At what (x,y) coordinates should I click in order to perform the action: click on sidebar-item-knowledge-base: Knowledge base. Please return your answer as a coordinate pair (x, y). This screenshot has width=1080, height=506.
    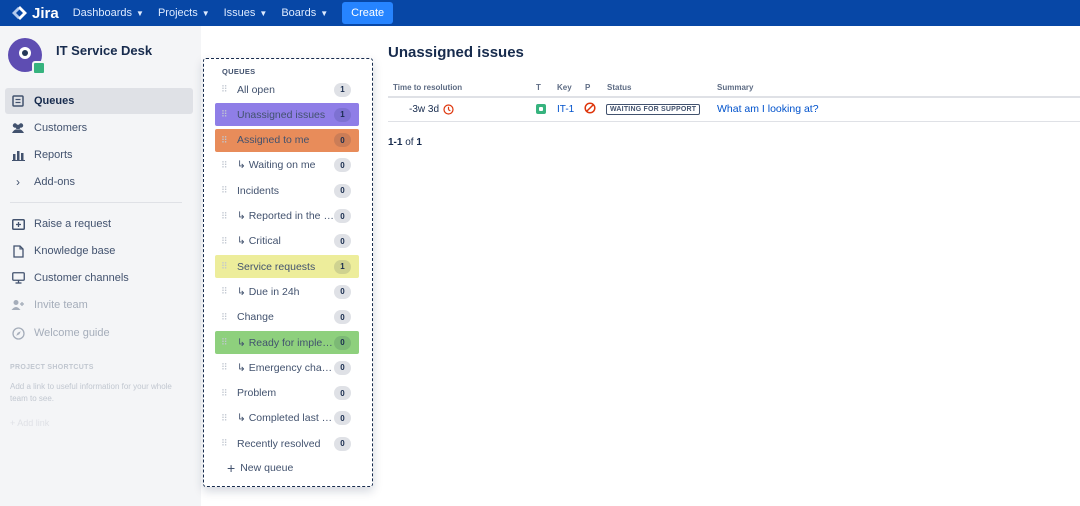
    Looking at the image, I should click on (99, 251).